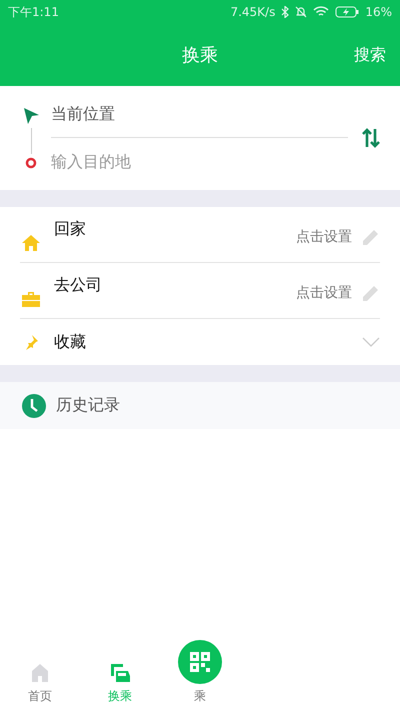 This screenshot has width=400, height=711. Describe the element at coordinates (301, 12) in the screenshot. I see `muted-bell-icon` at that location.